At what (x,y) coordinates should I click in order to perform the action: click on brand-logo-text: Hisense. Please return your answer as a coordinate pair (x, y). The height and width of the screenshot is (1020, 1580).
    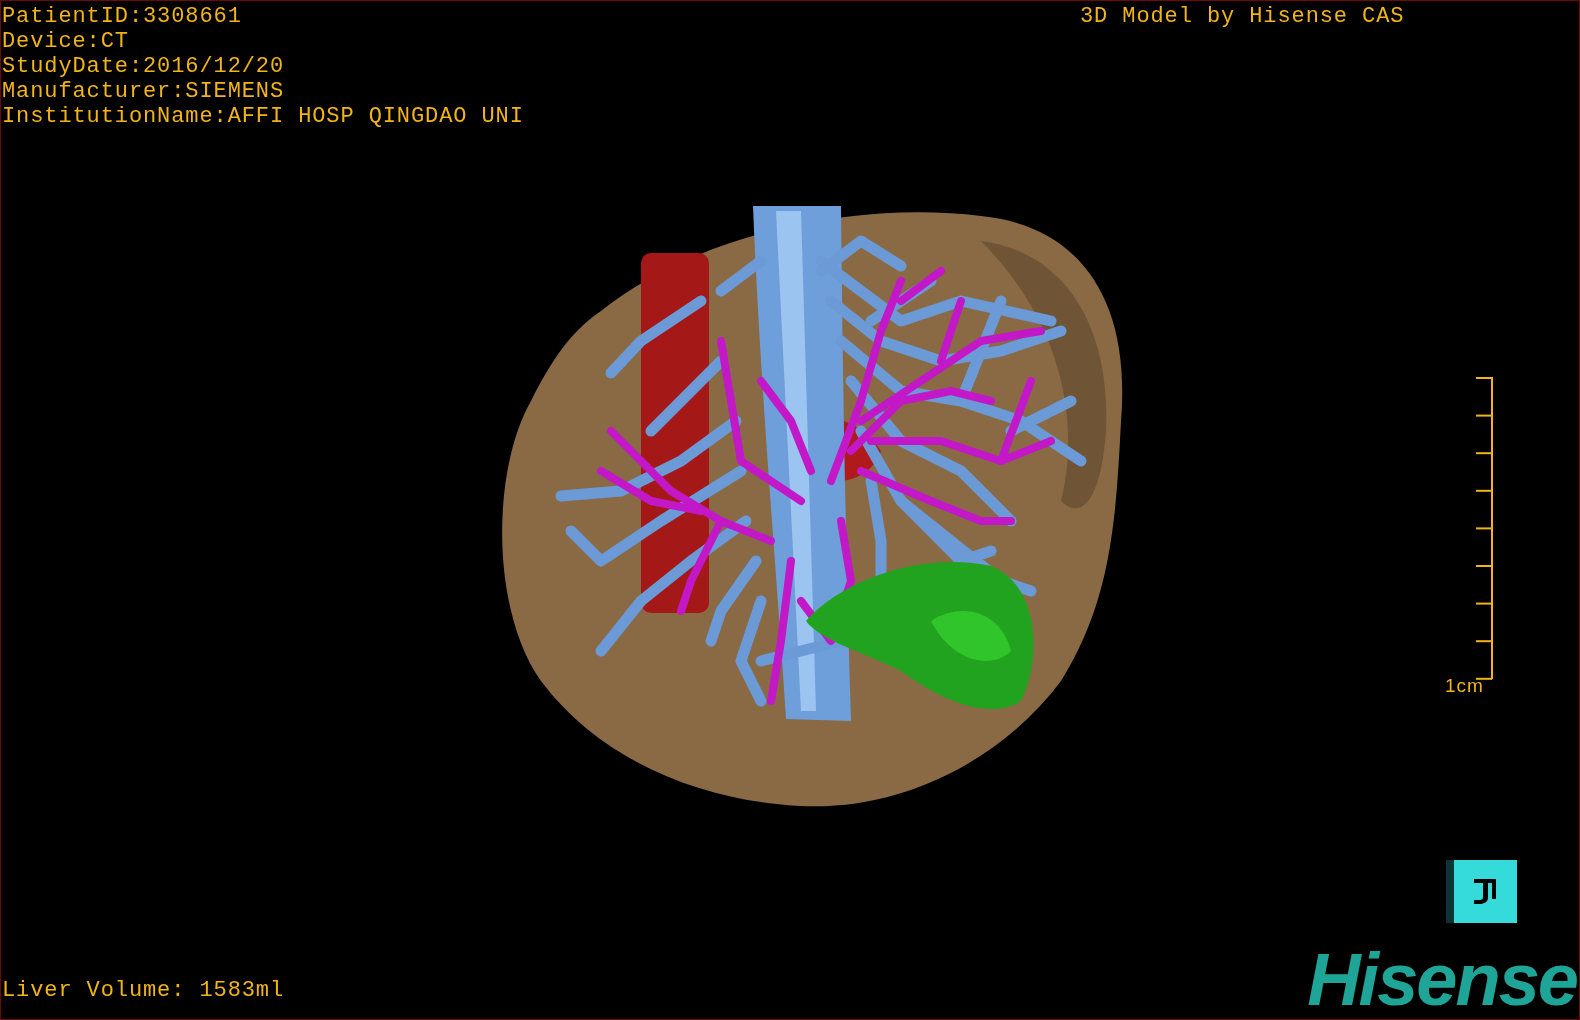
    Looking at the image, I should click on (1442, 980).